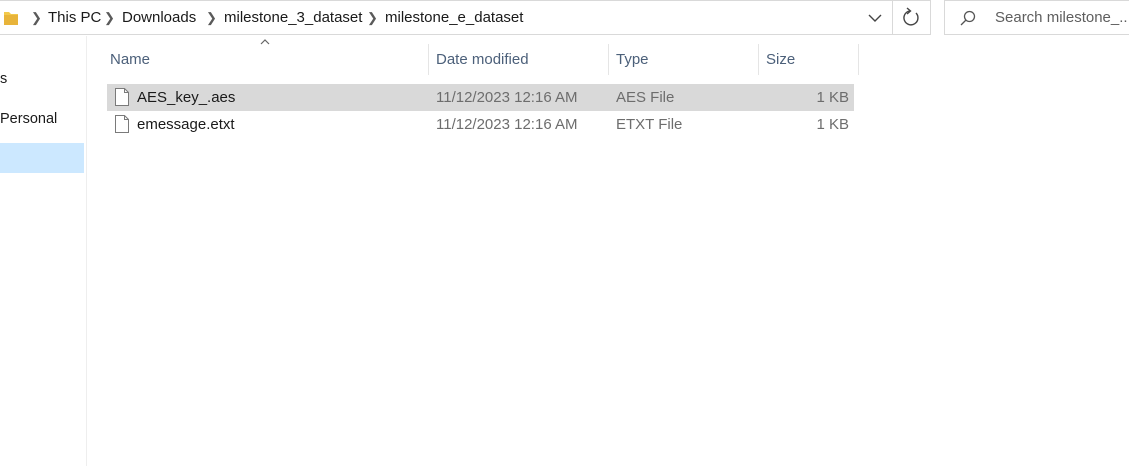 This screenshot has height=466, width=1129. I want to click on file-name: AES_key_.aes, so click(186, 97).